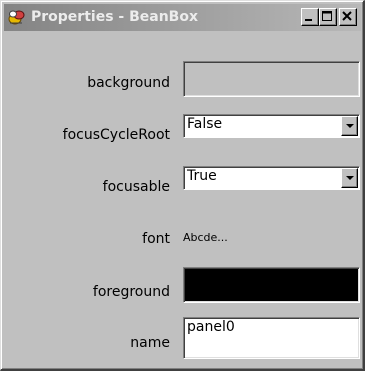  Describe the element at coordinates (271, 79) in the screenshot. I see `background-color-swatch` at that location.